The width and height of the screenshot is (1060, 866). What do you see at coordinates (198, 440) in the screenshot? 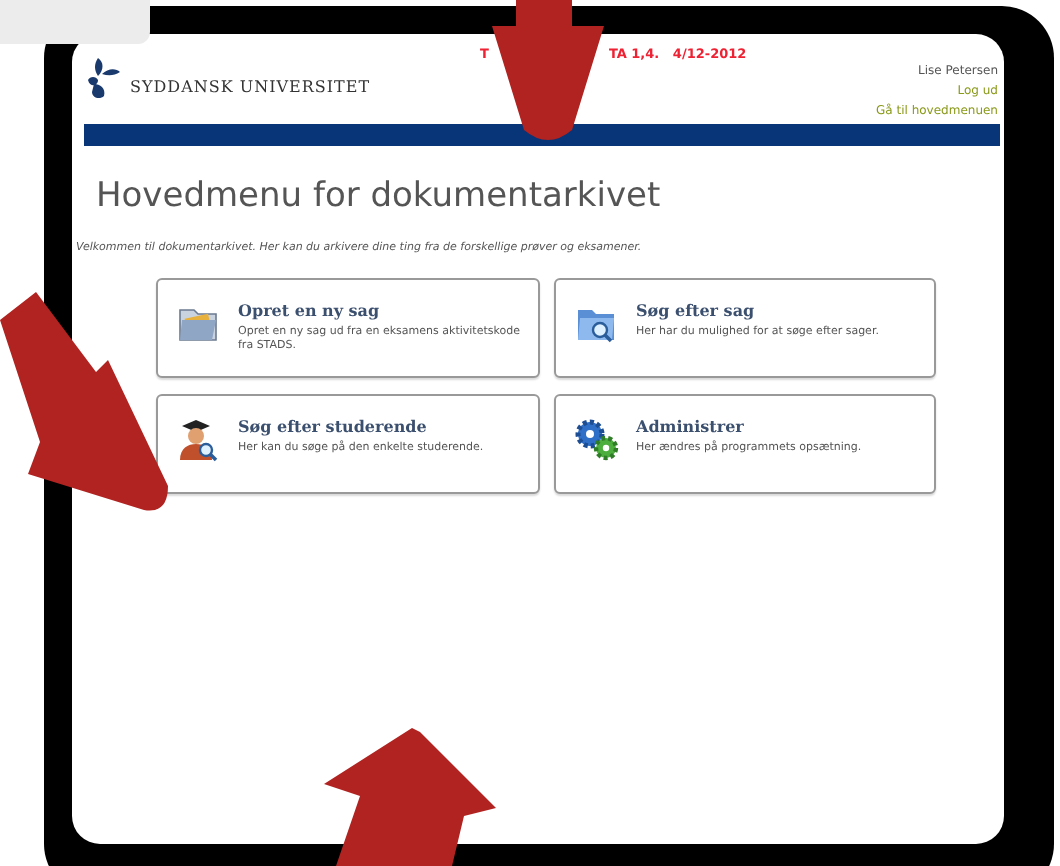
I see `student-search-icon` at bounding box center [198, 440].